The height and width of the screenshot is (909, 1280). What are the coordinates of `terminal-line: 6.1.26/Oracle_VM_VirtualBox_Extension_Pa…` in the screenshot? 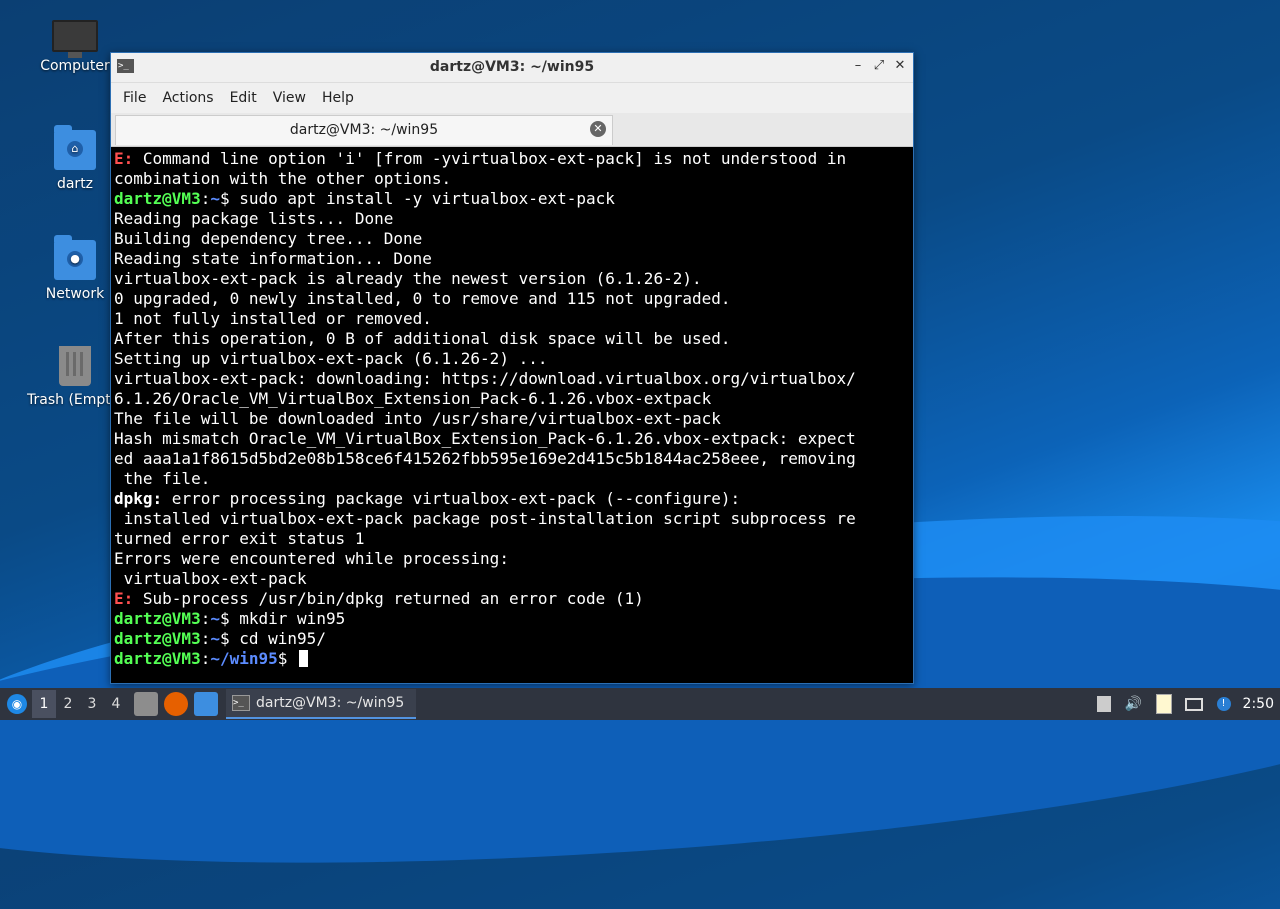 It's located at (413, 398).